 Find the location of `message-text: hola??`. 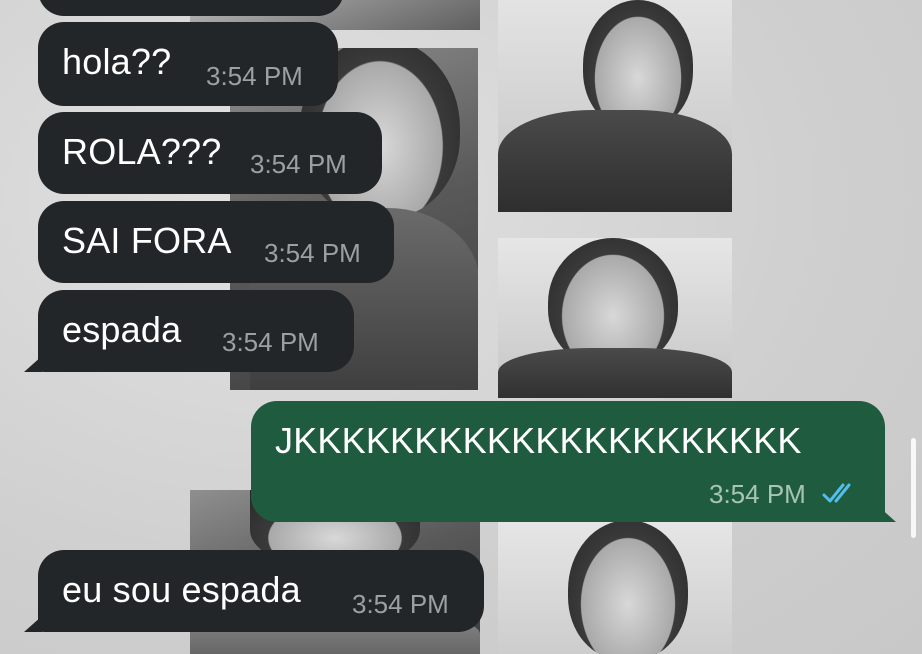

message-text: hola?? is located at coordinates (117, 61).